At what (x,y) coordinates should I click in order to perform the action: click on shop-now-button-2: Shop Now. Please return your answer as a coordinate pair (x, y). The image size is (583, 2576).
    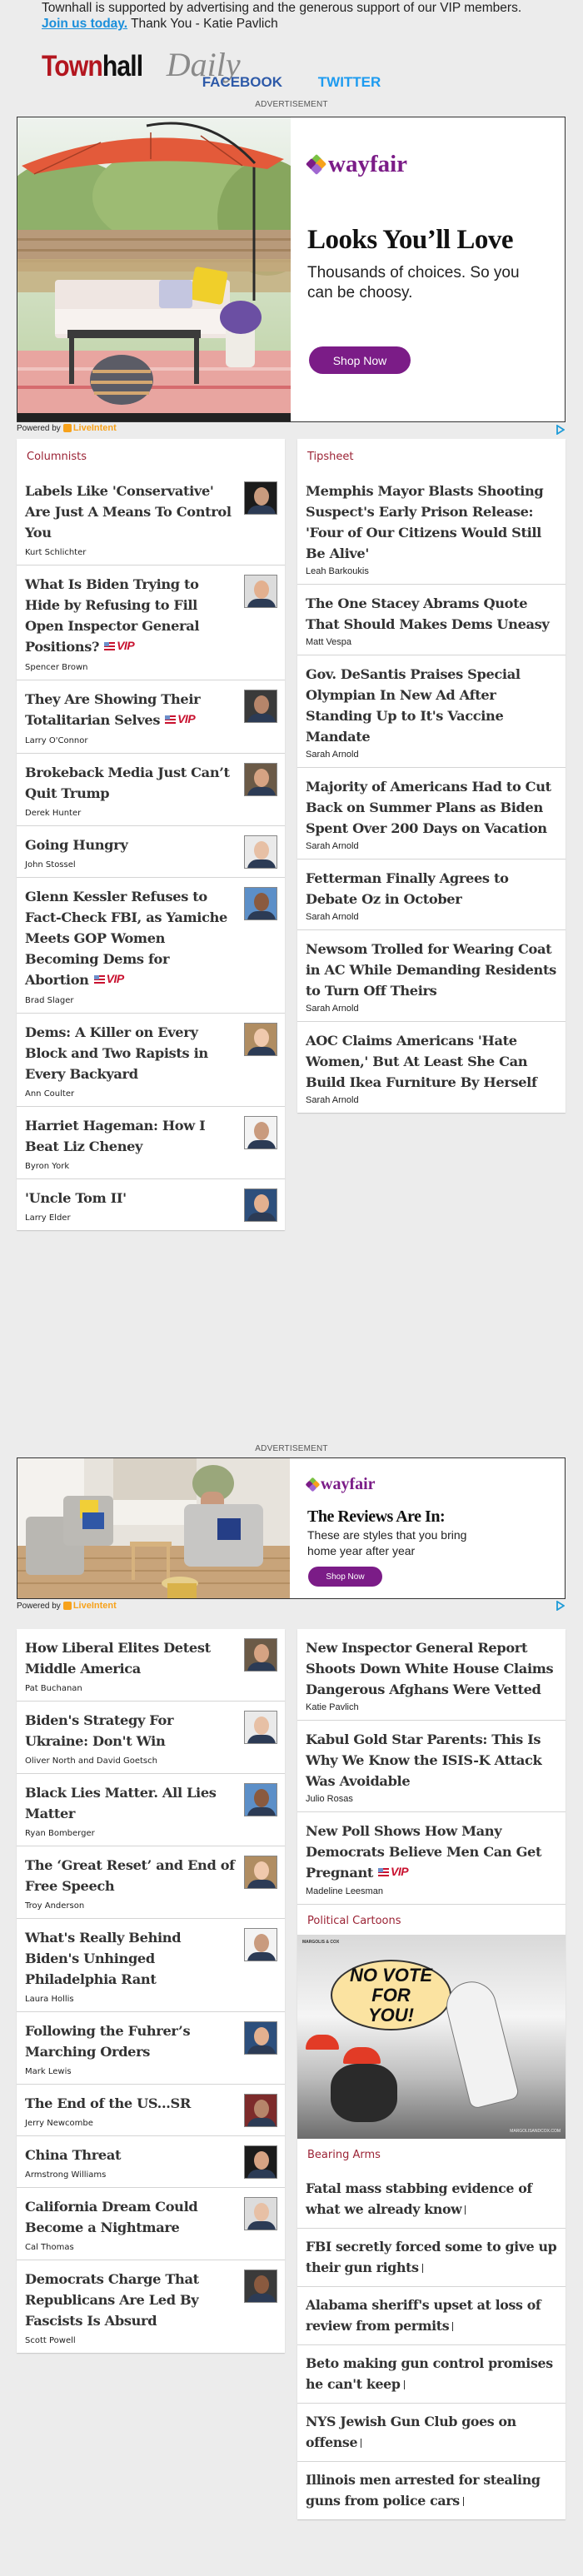
    Looking at the image, I should click on (345, 1577).